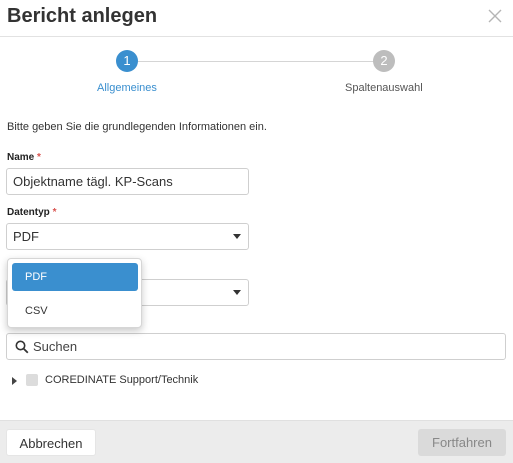 The image size is (513, 463). What do you see at coordinates (39, 157) in the screenshot?
I see `name-required-marker: *` at bounding box center [39, 157].